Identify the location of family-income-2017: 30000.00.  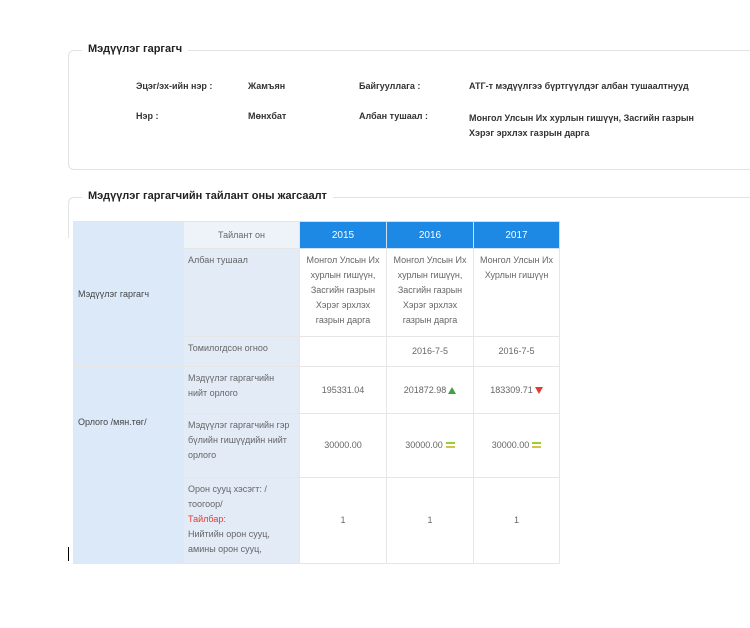
(516, 445).